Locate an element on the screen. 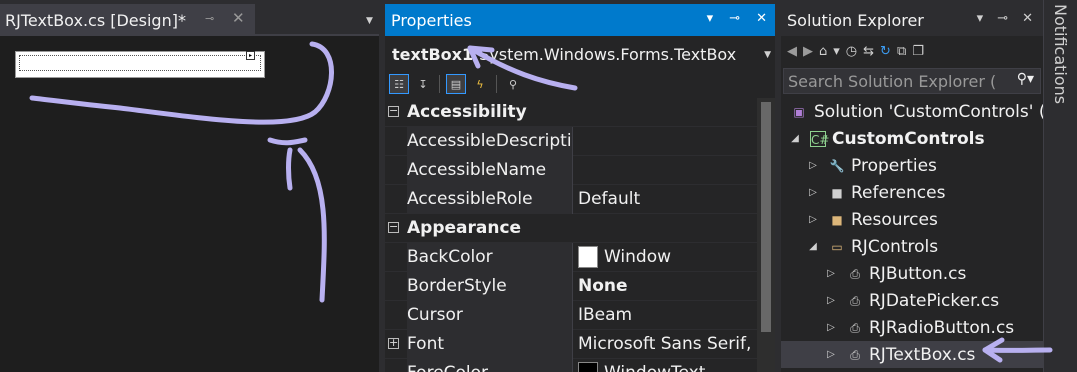 Image resolution: width=1077 pixels, height=372 pixels. categorized-icon: ☷ is located at coordinates (399, 84).